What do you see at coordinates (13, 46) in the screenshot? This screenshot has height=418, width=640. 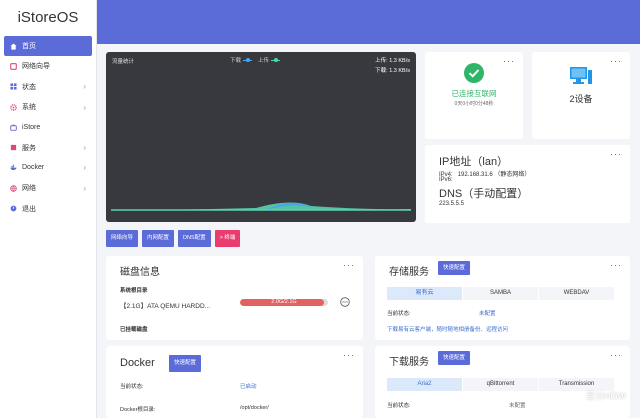 I see `home-icon` at bounding box center [13, 46].